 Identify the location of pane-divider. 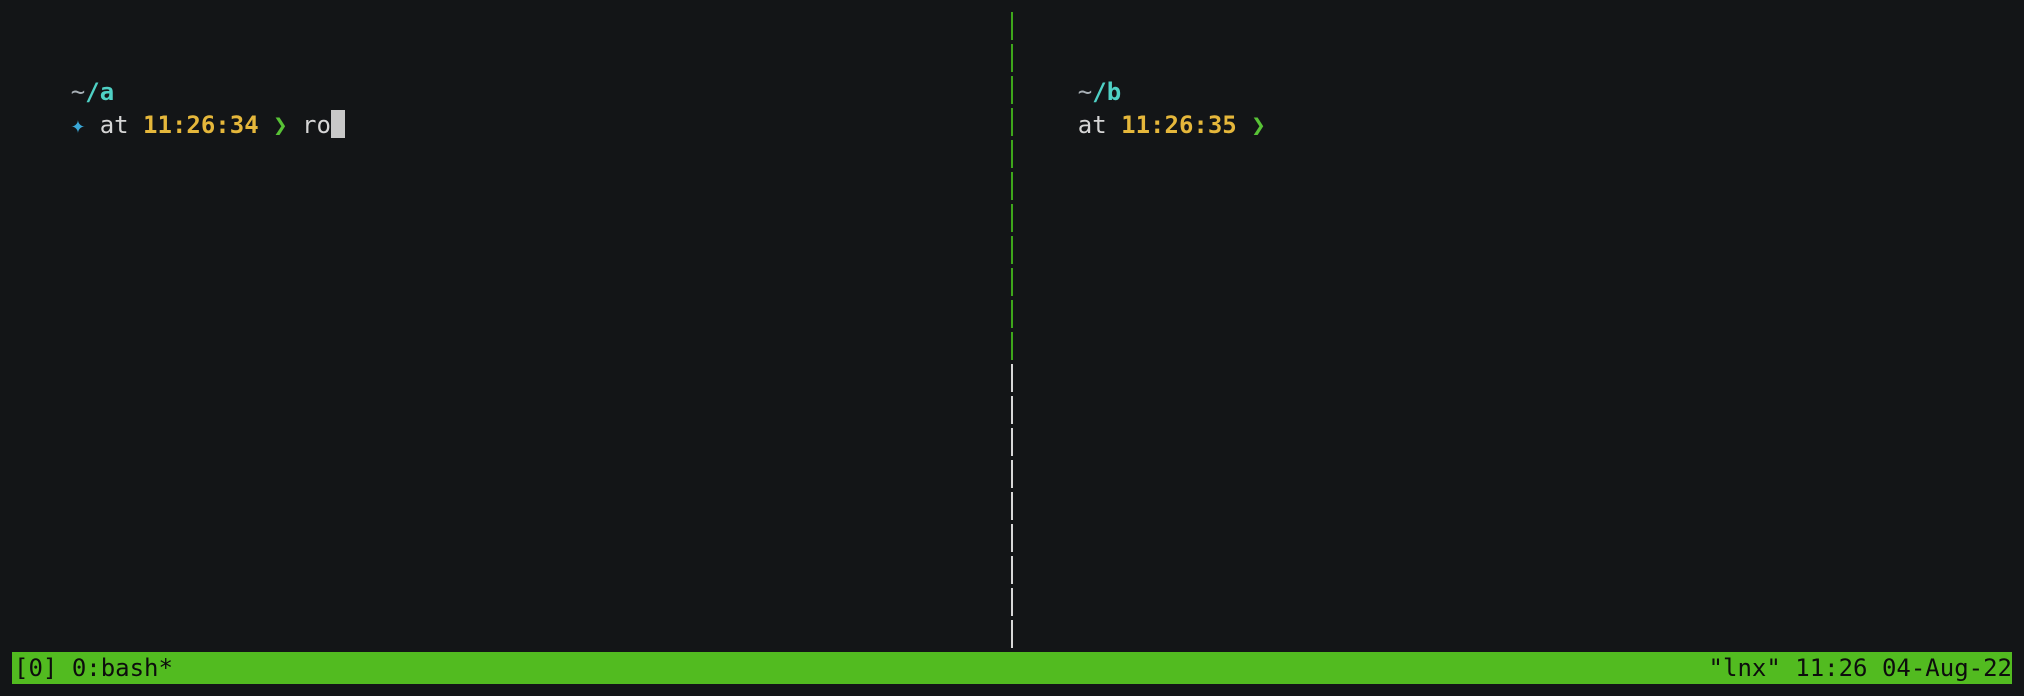
(1012, 330).